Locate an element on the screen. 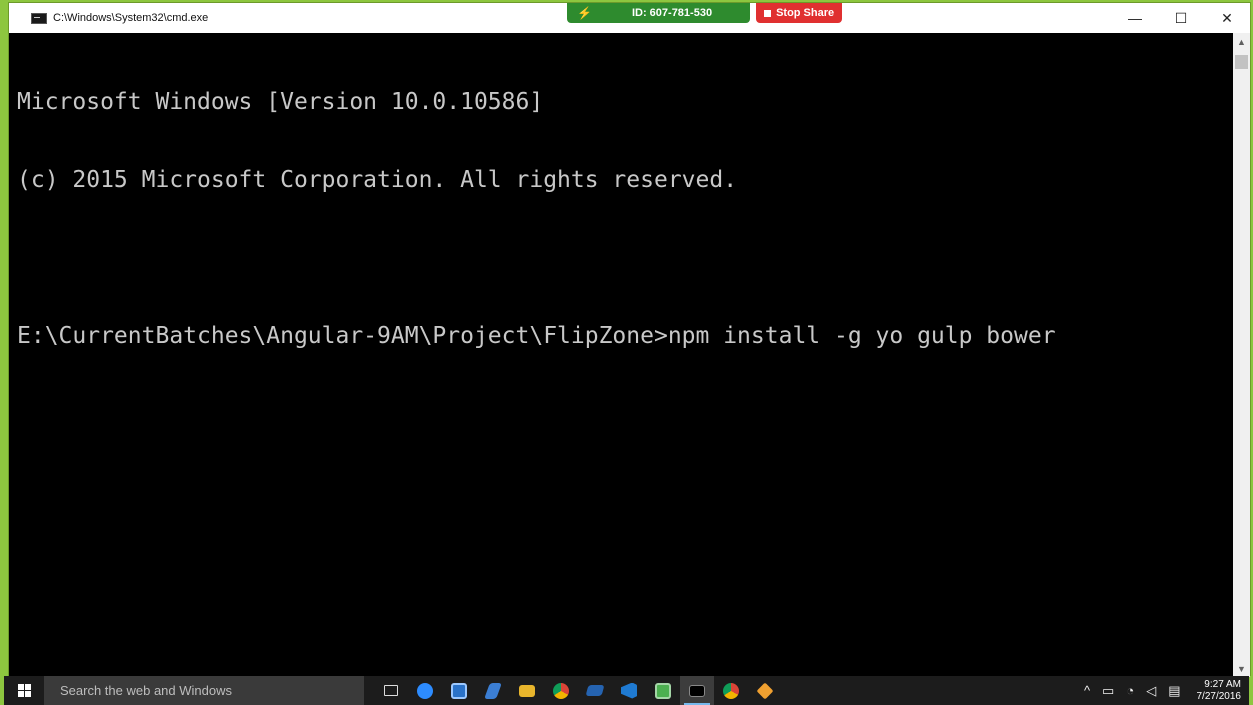 The height and width of the screenshot is (705, 1253). taskbar-app-vscode is located at coordinates (629, 690).